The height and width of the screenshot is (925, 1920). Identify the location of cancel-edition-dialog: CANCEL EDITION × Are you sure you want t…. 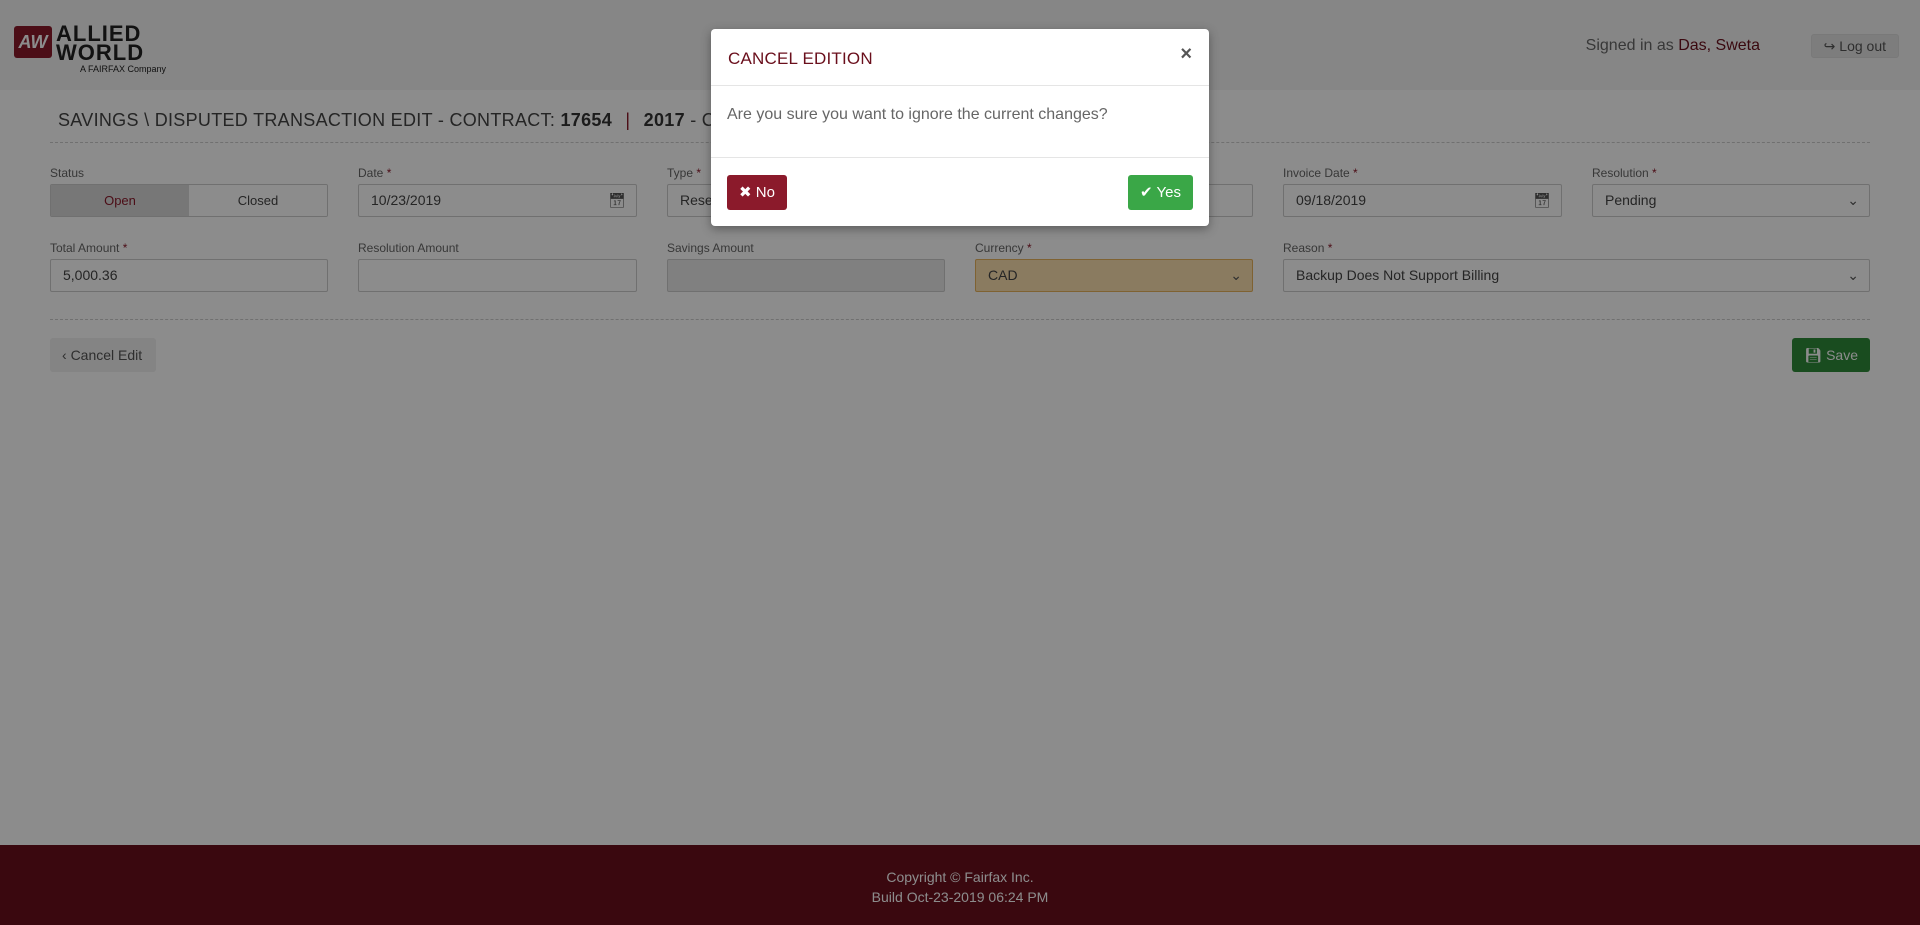
(960, 127).